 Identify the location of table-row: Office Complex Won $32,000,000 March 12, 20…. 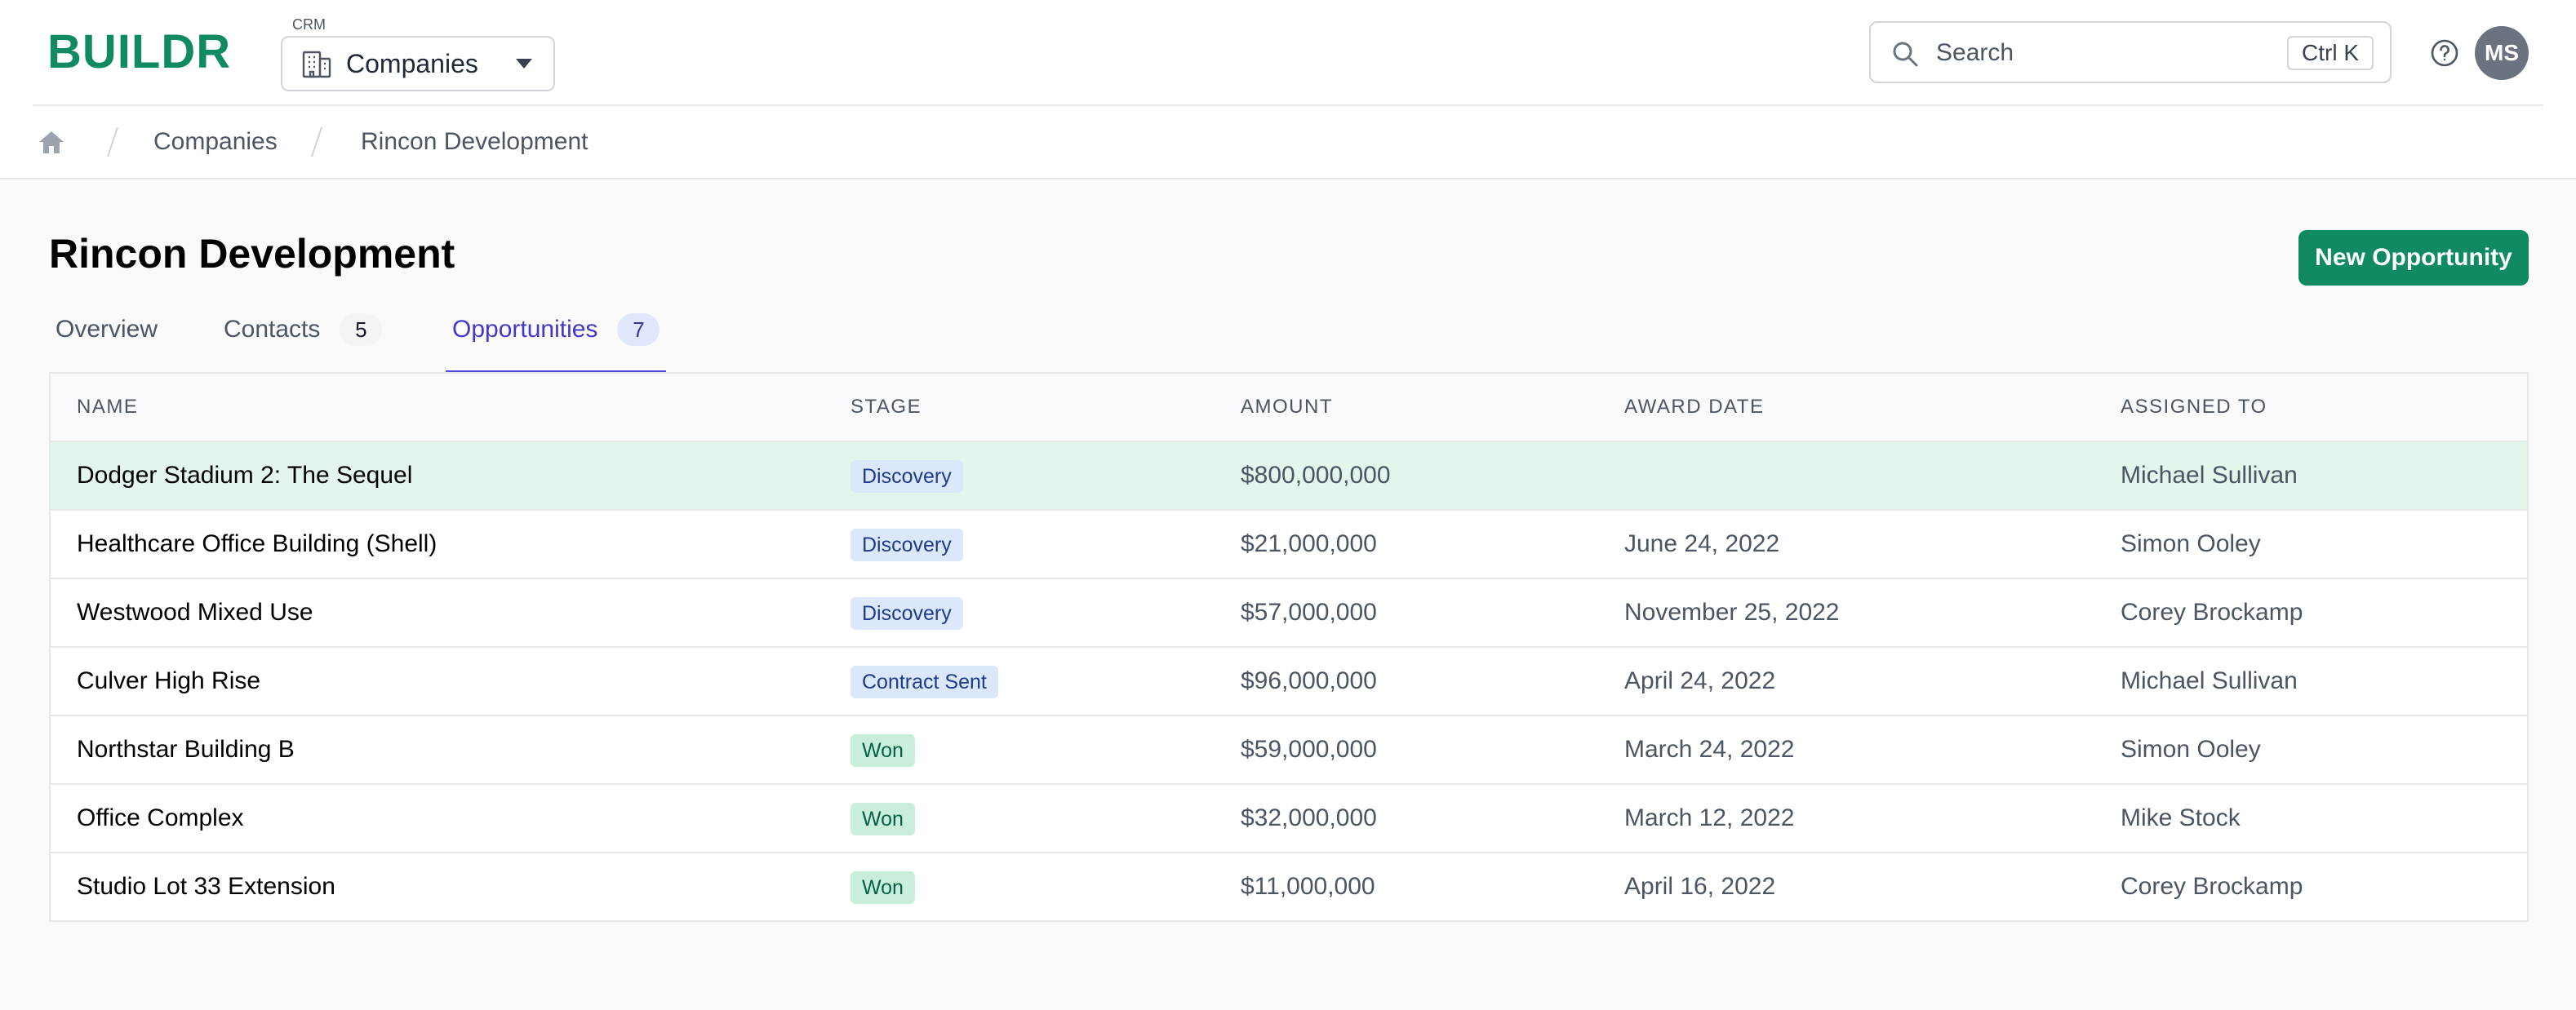
(1289, 819).